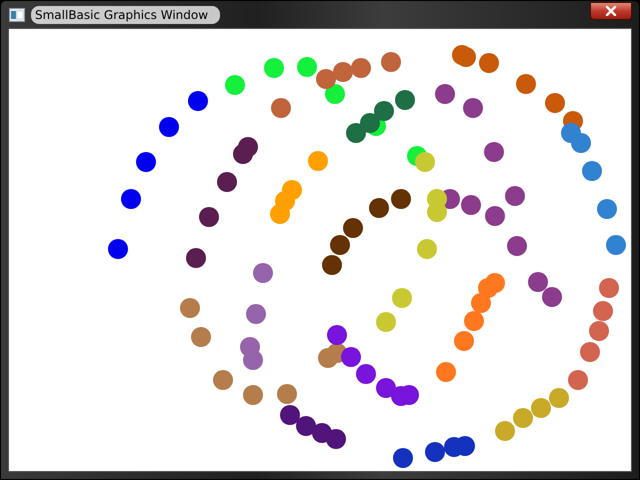 This screenshot has height=480, width=640. I want to click on close-icon, so click(611, 11).